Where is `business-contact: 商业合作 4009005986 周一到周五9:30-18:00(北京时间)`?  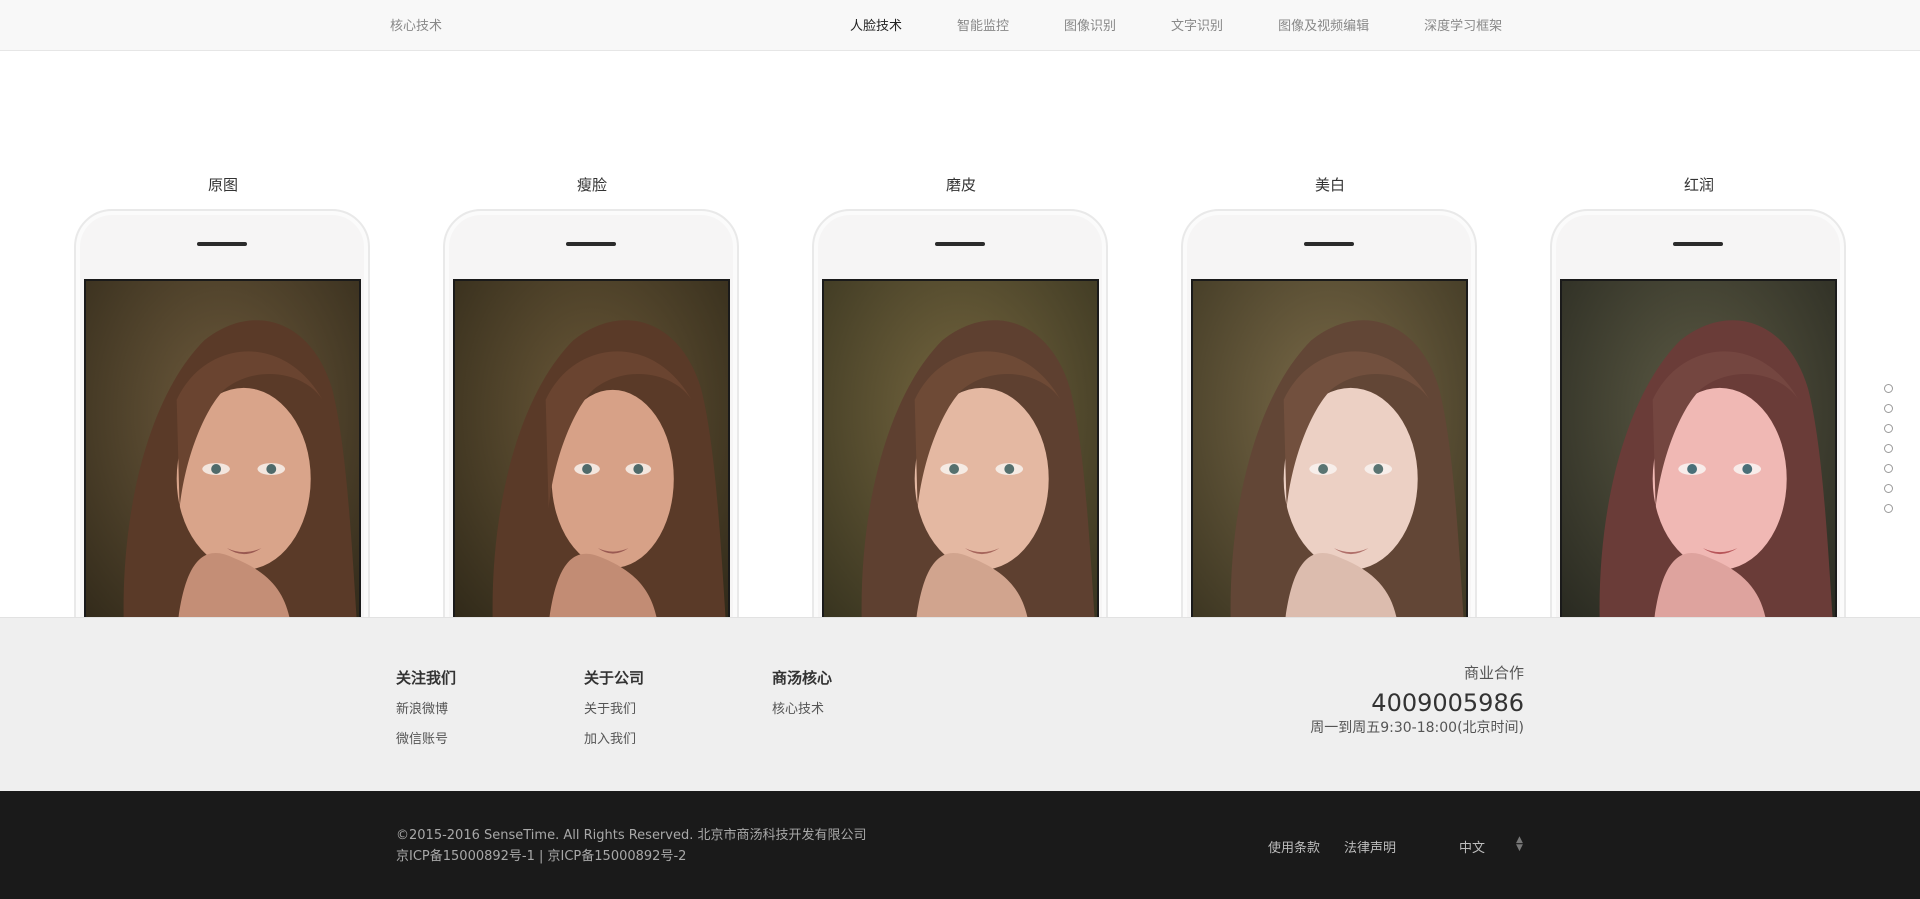 business-contact: 商业合作 4009005986 周一到周五9:30-18:00(北京时间) is located at coordinates (1417, 699).